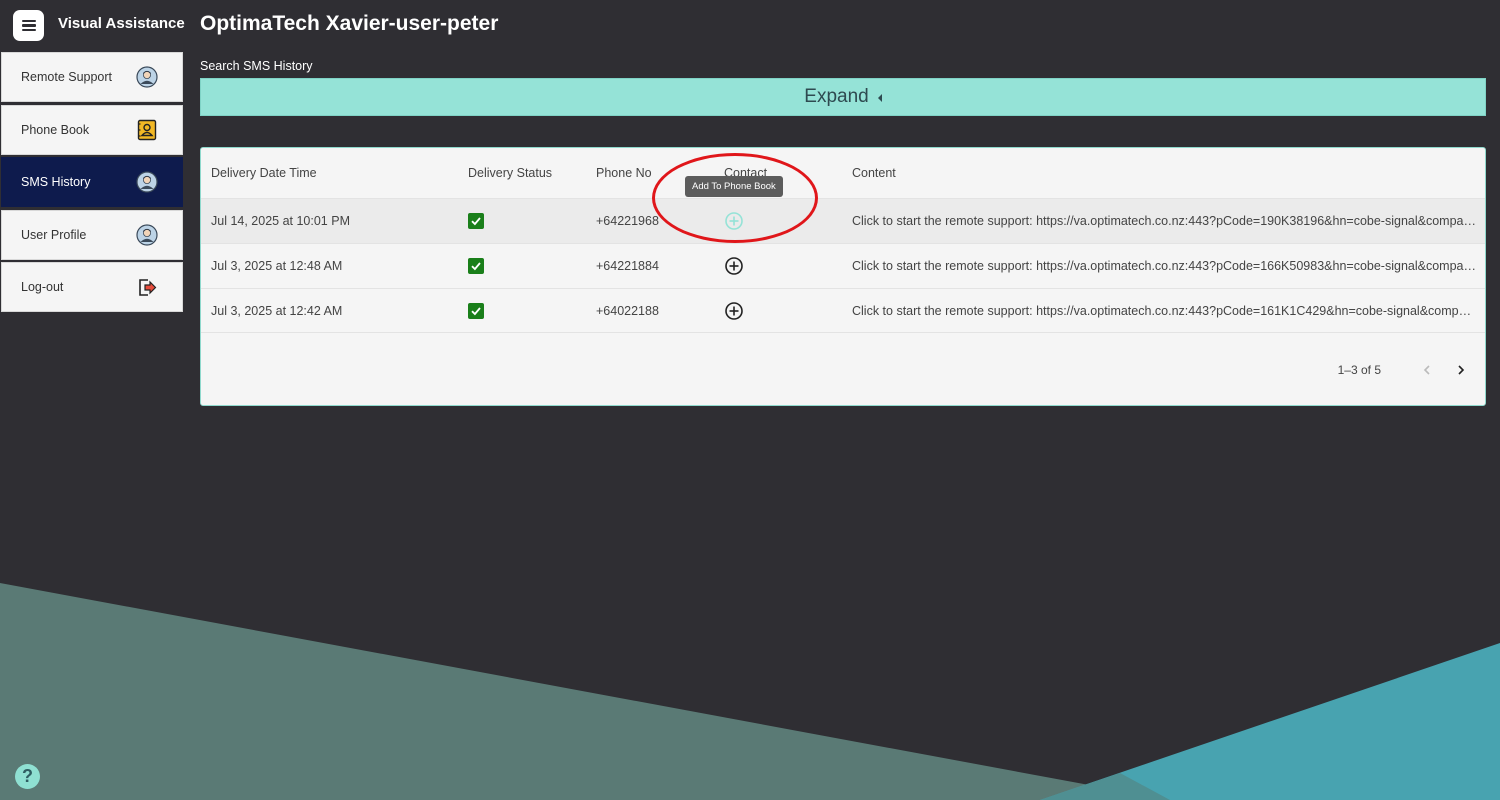 The image size is (1500, 800). I want to click on sidebar-item-remote-support: Remote Support, so click(92, 77).